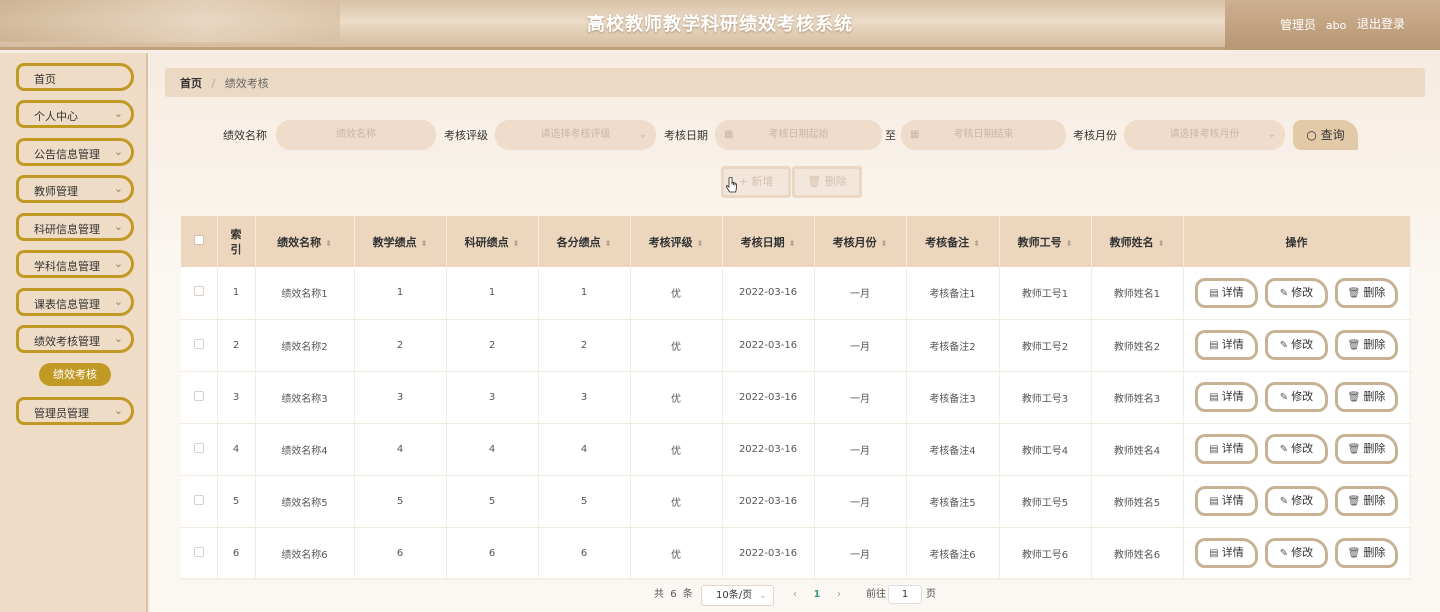  What do you see at coordinates (191, 83) in the screenshot?
I see `breadcrumb-home: 首页` at bounding box center [191, 83].